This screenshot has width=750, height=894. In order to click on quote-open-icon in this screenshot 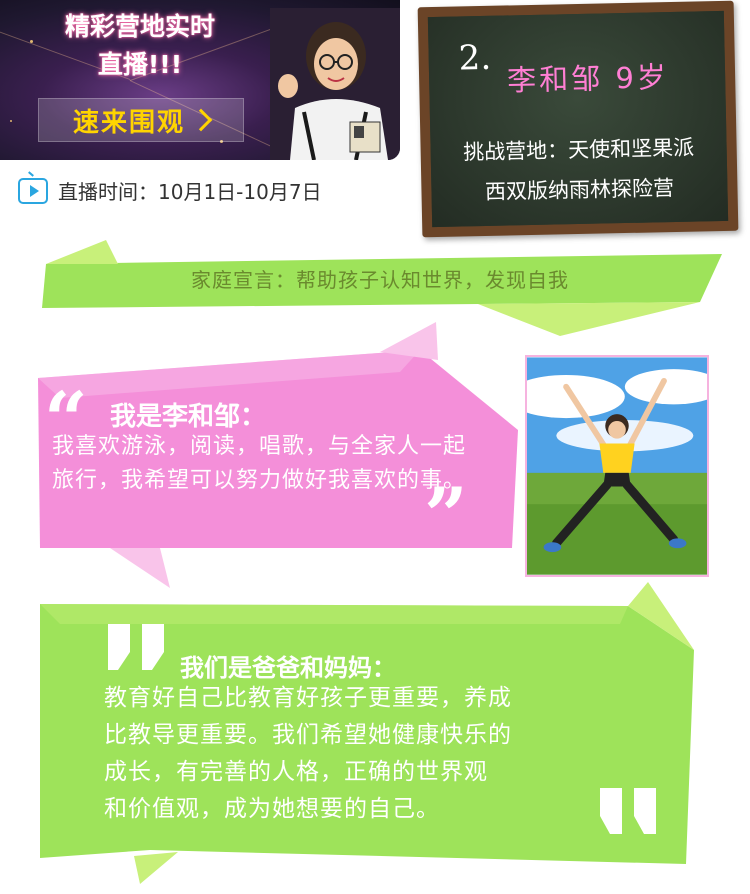, I will do `click(136, 647)`.